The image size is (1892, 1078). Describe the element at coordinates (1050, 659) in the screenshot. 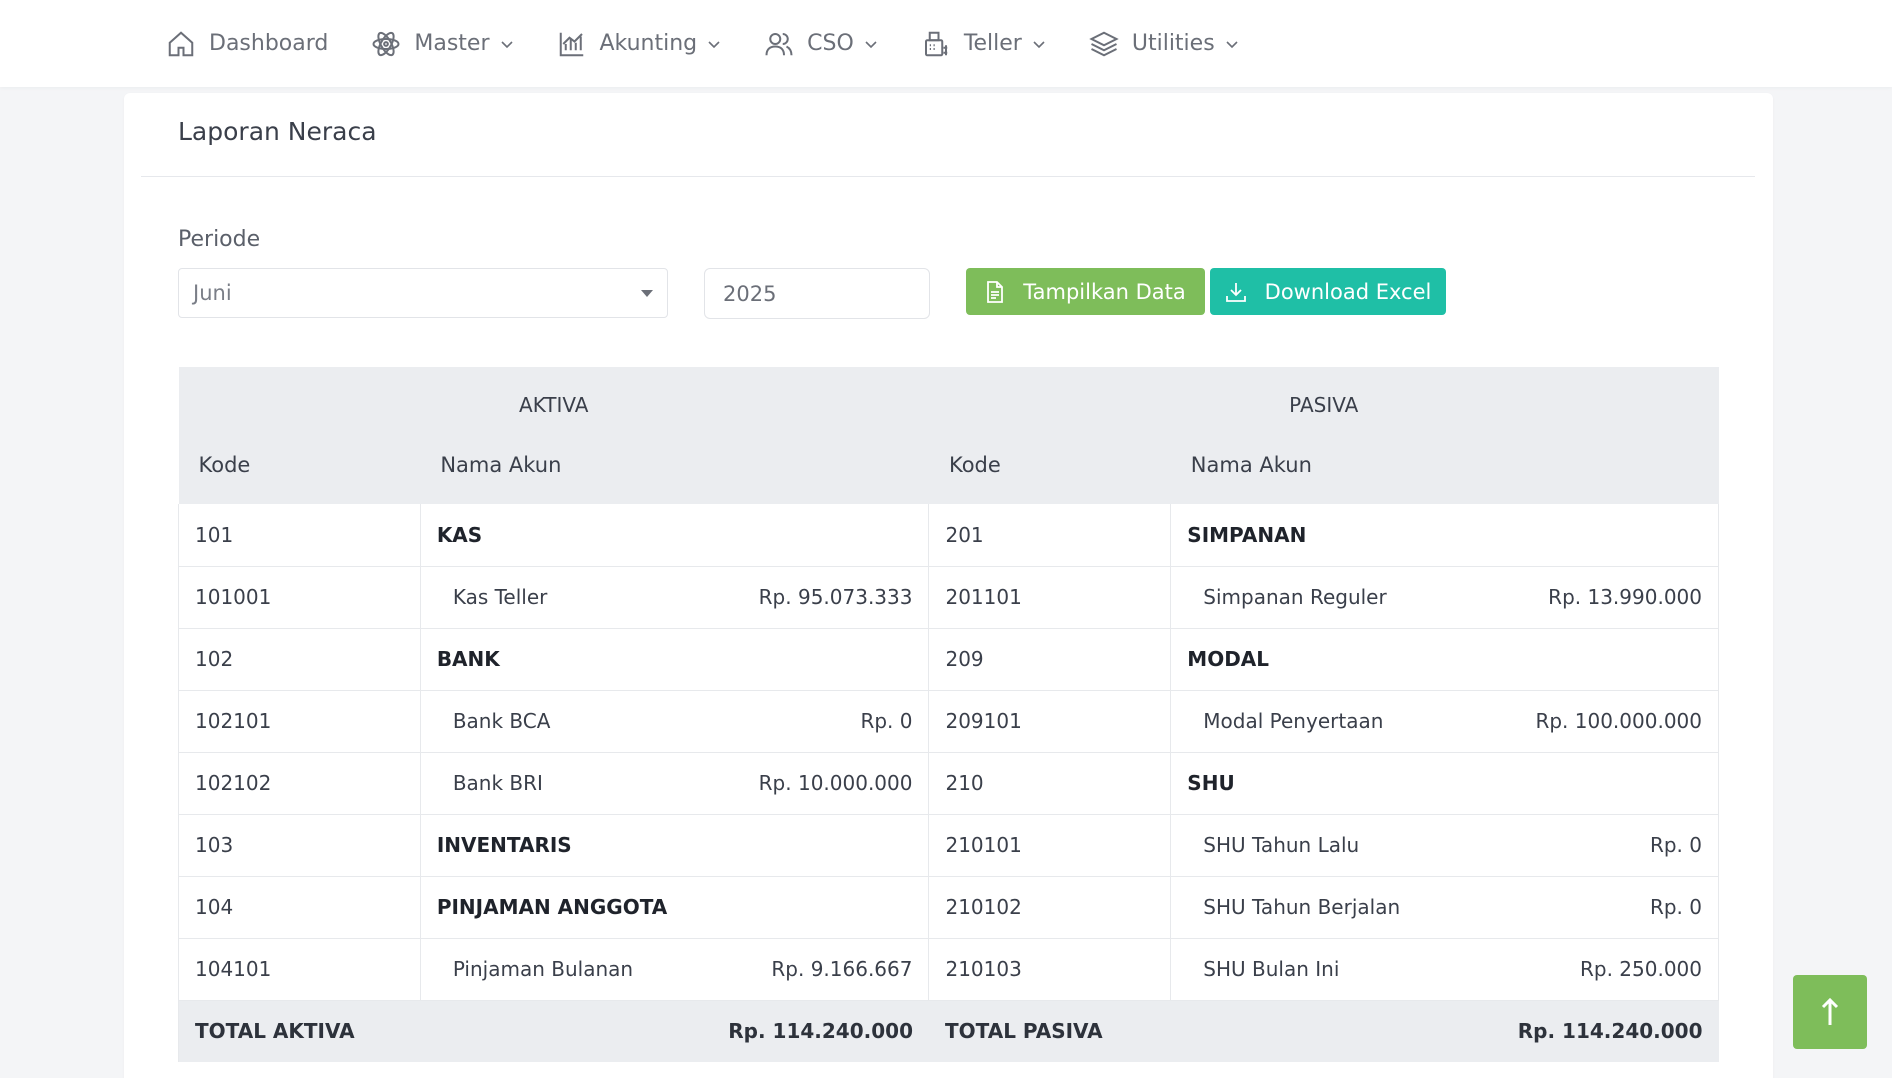

I see `pasiva-code: 209` at that location.